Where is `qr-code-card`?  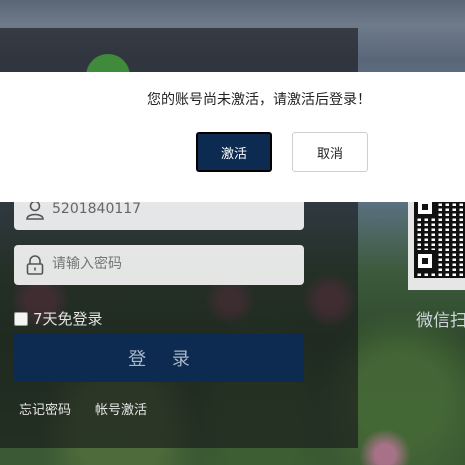 qr-code-card is located at coordinates (436, 240).